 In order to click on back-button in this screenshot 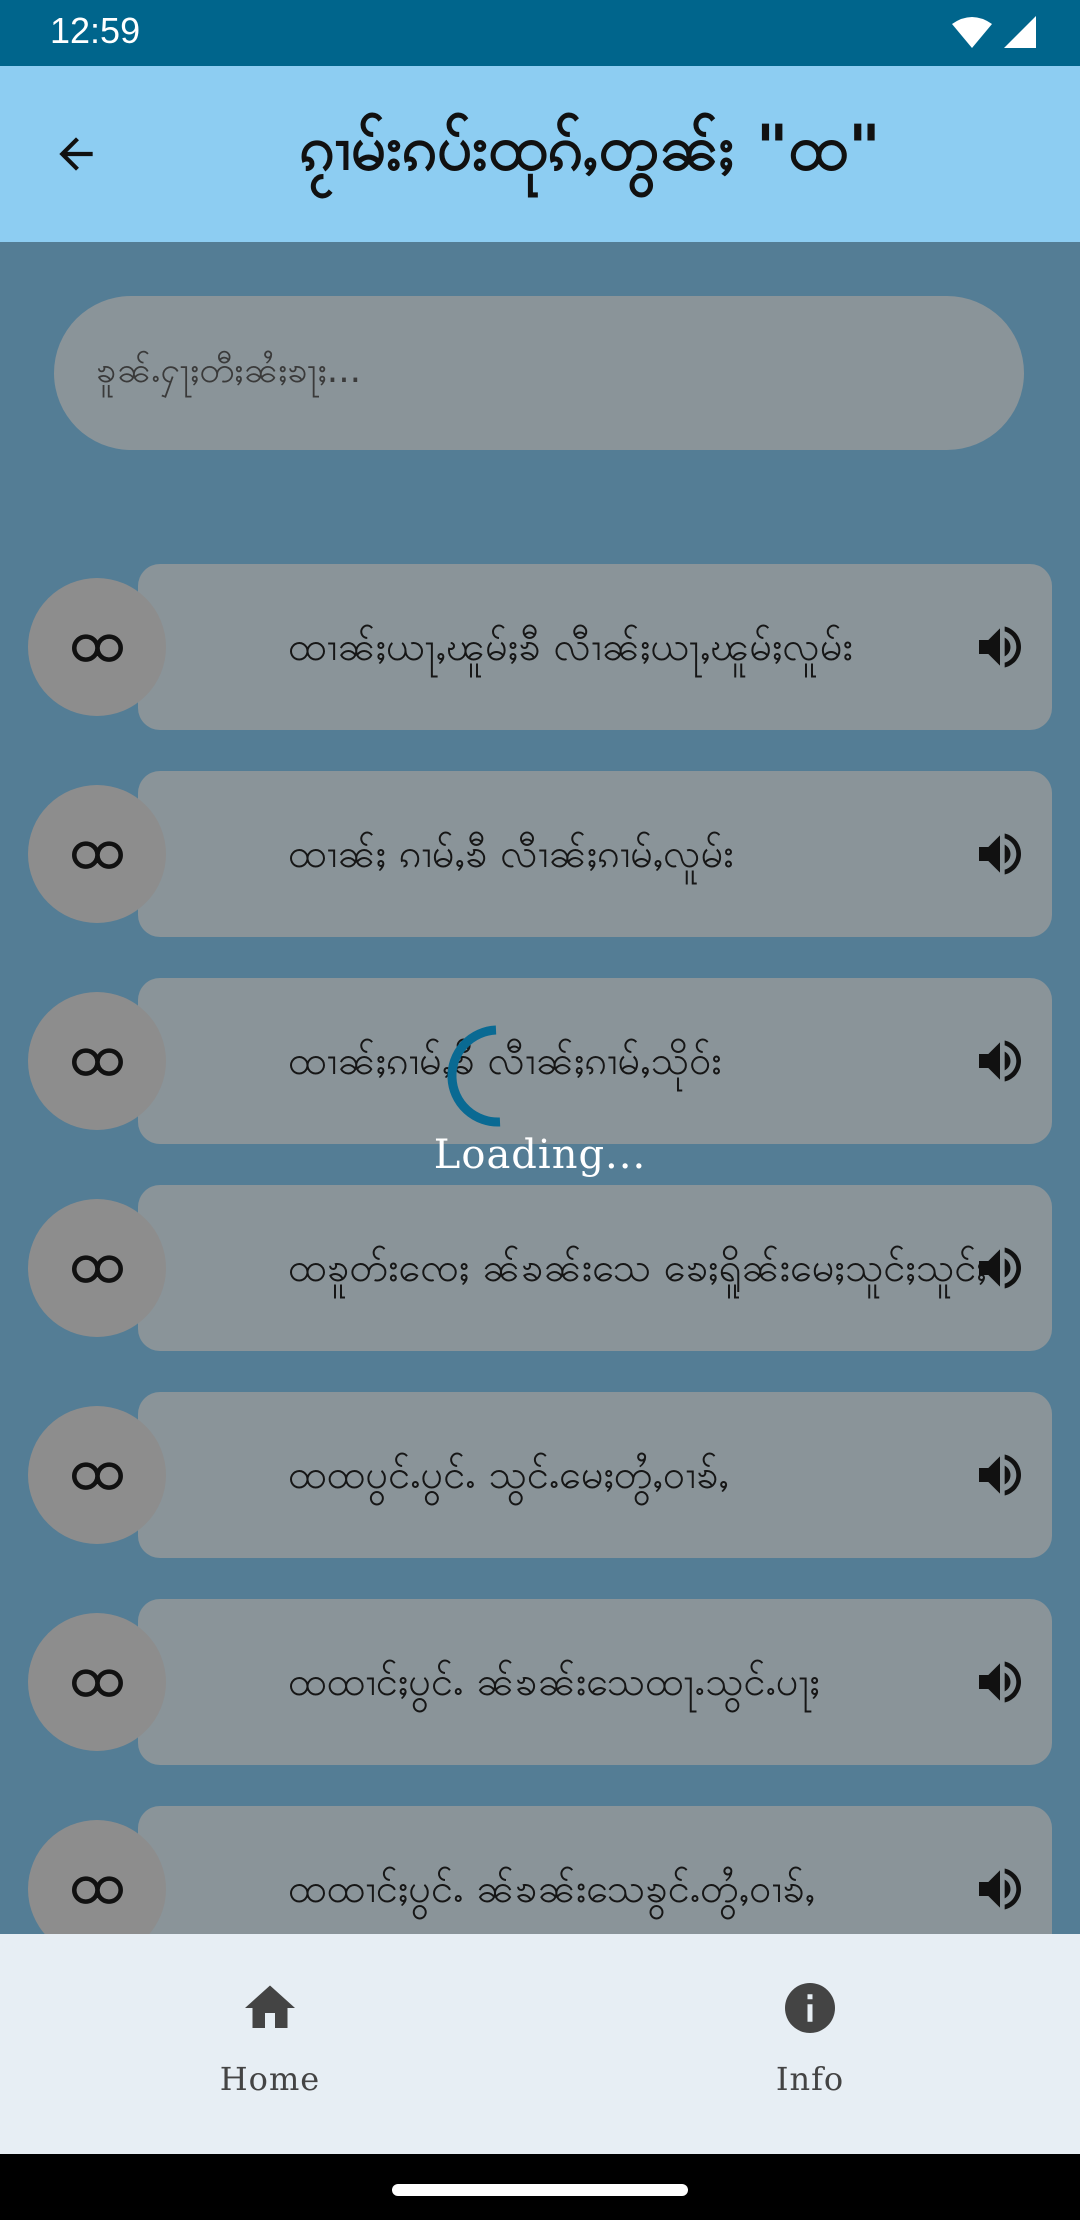, I will do `click(76, 154)`.